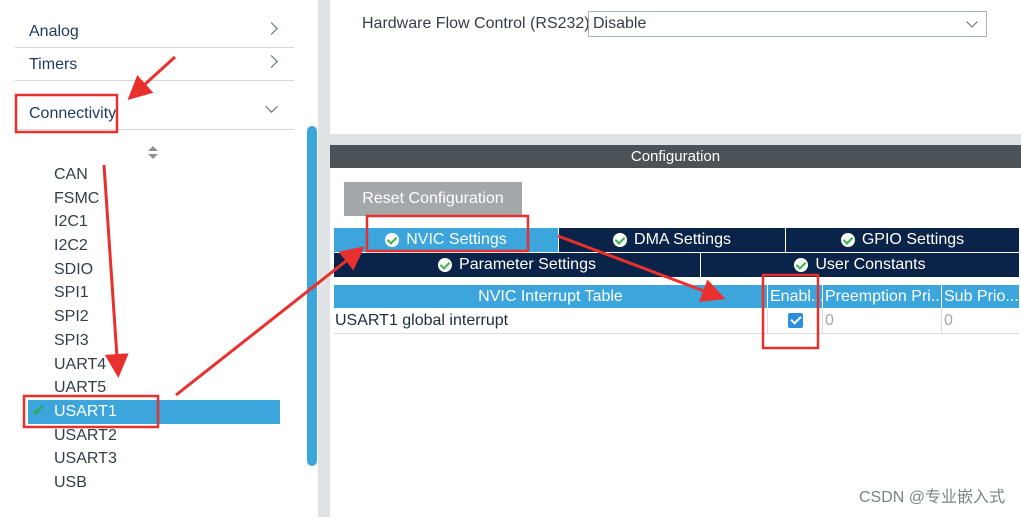 This screenshot has height=517, width=1021. What do you see at coordinates (433, 199) in the screenshot?
I see `reset-configuration-button: Reset Configuration` at bounding box center [433, 199].